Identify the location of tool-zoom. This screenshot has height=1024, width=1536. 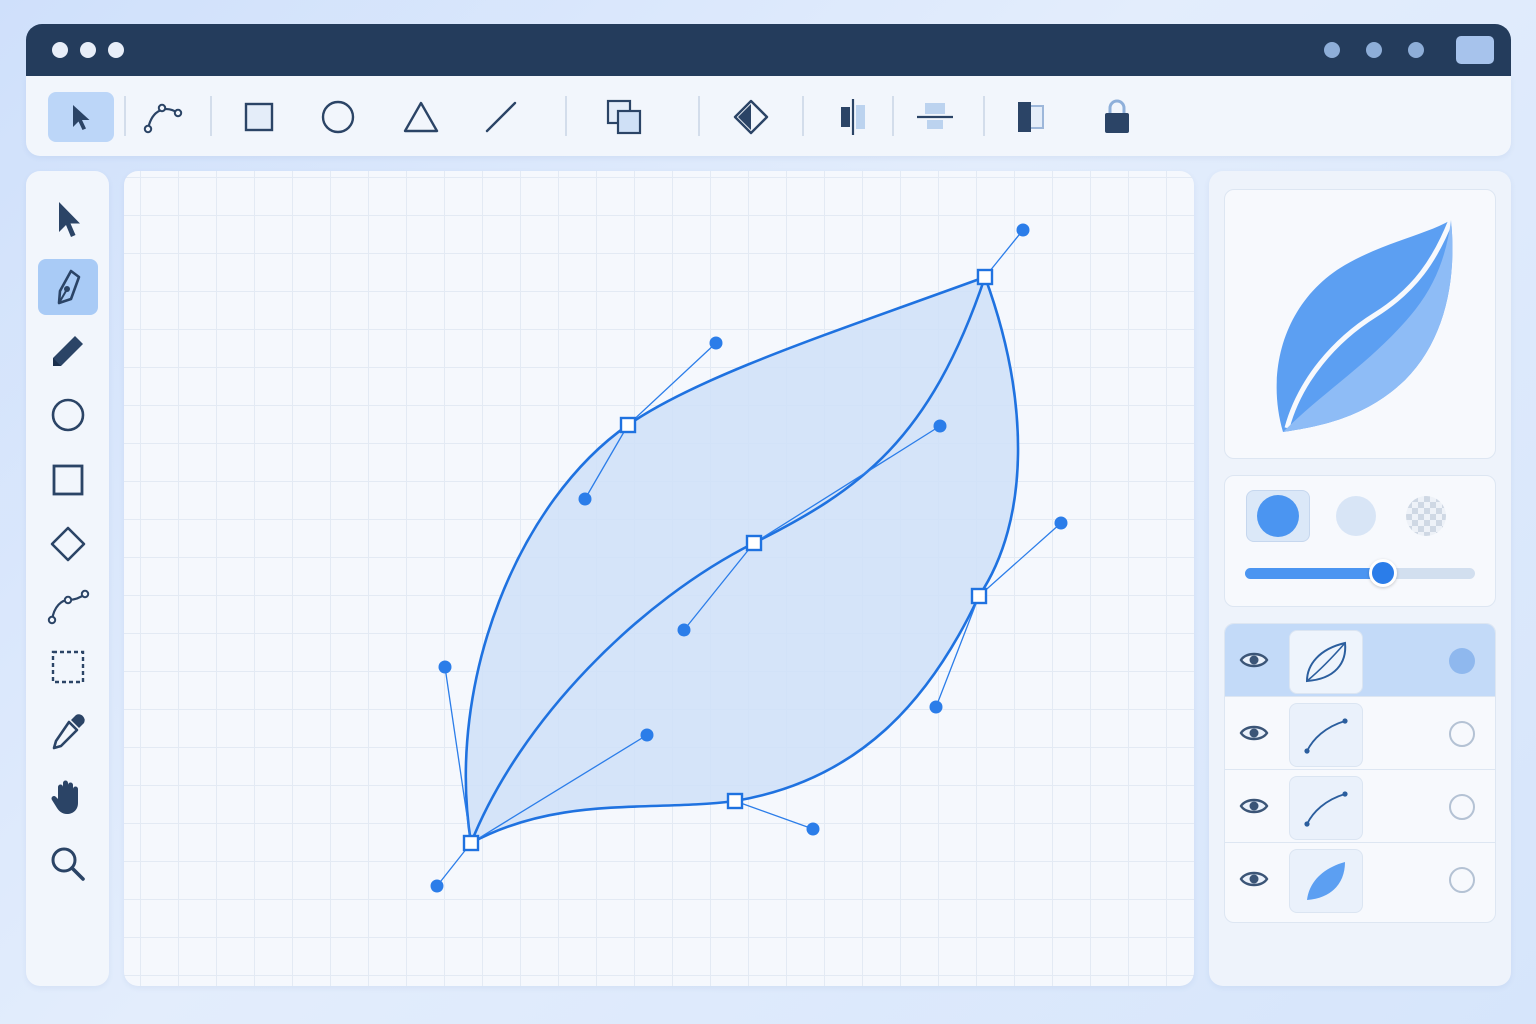
(68, 864).